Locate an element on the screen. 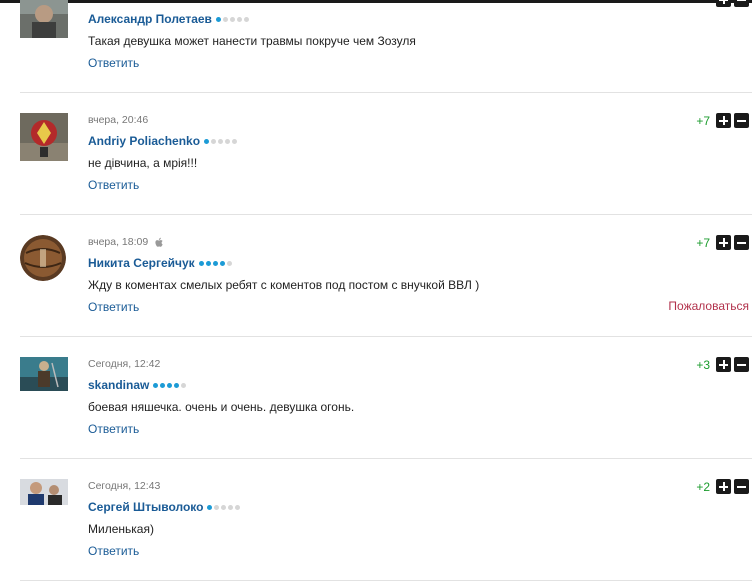  vote-score: +3 is located at coordinates (703, 364).